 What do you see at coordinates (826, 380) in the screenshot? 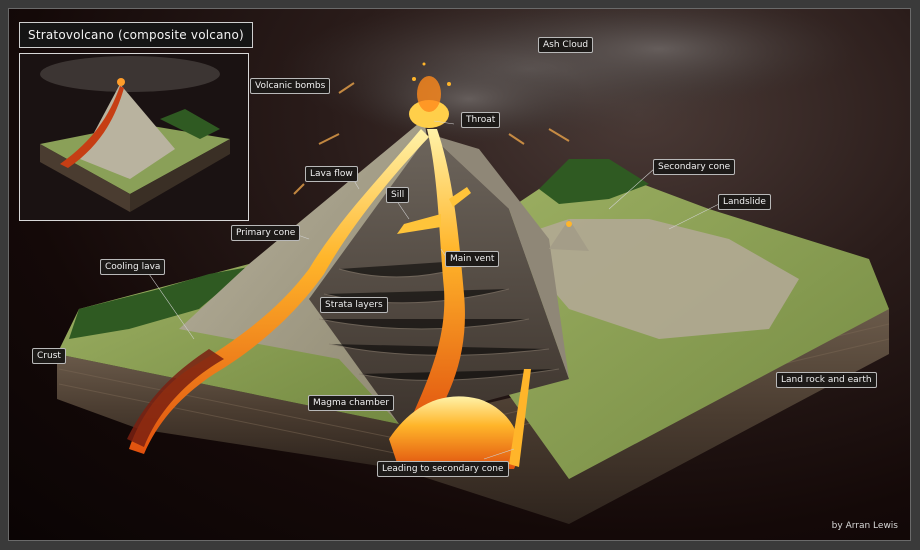
I see `label-land-rock-and-earth: Land rock and earth` at bounding box center [826, 380].